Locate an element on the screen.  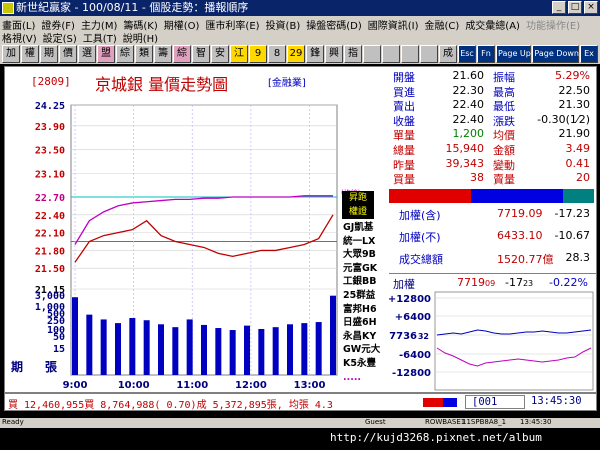
close-button: × is located at coordinates (591, 7).